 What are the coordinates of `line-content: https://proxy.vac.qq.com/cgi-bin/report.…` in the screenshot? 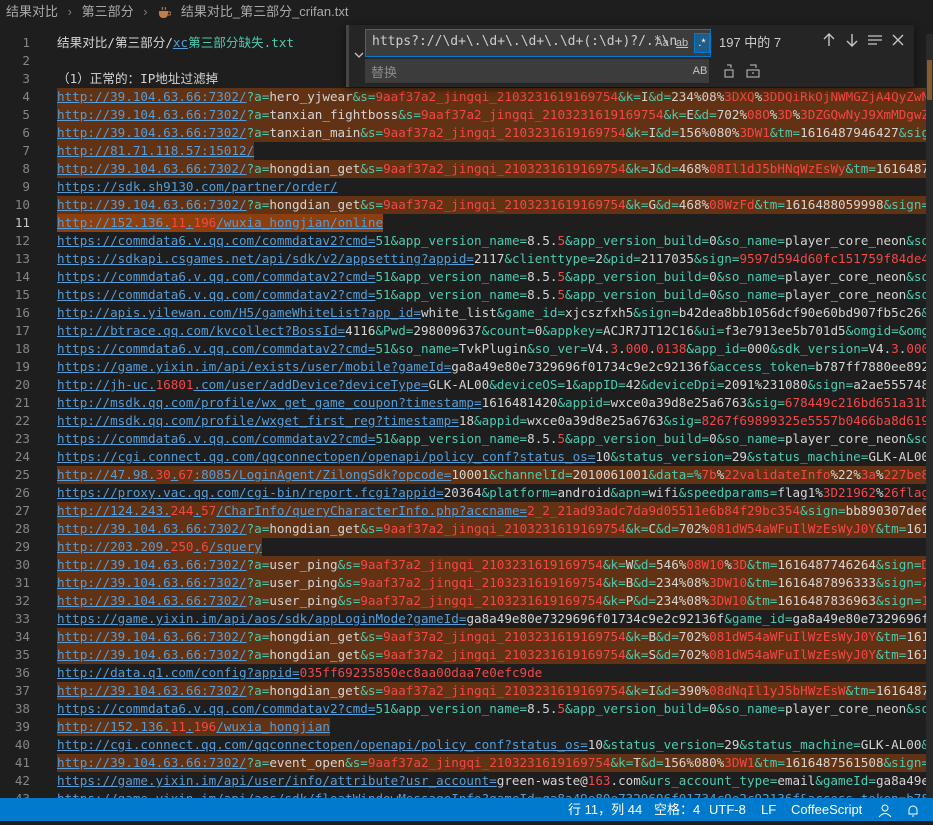 It's located at (495, 492).